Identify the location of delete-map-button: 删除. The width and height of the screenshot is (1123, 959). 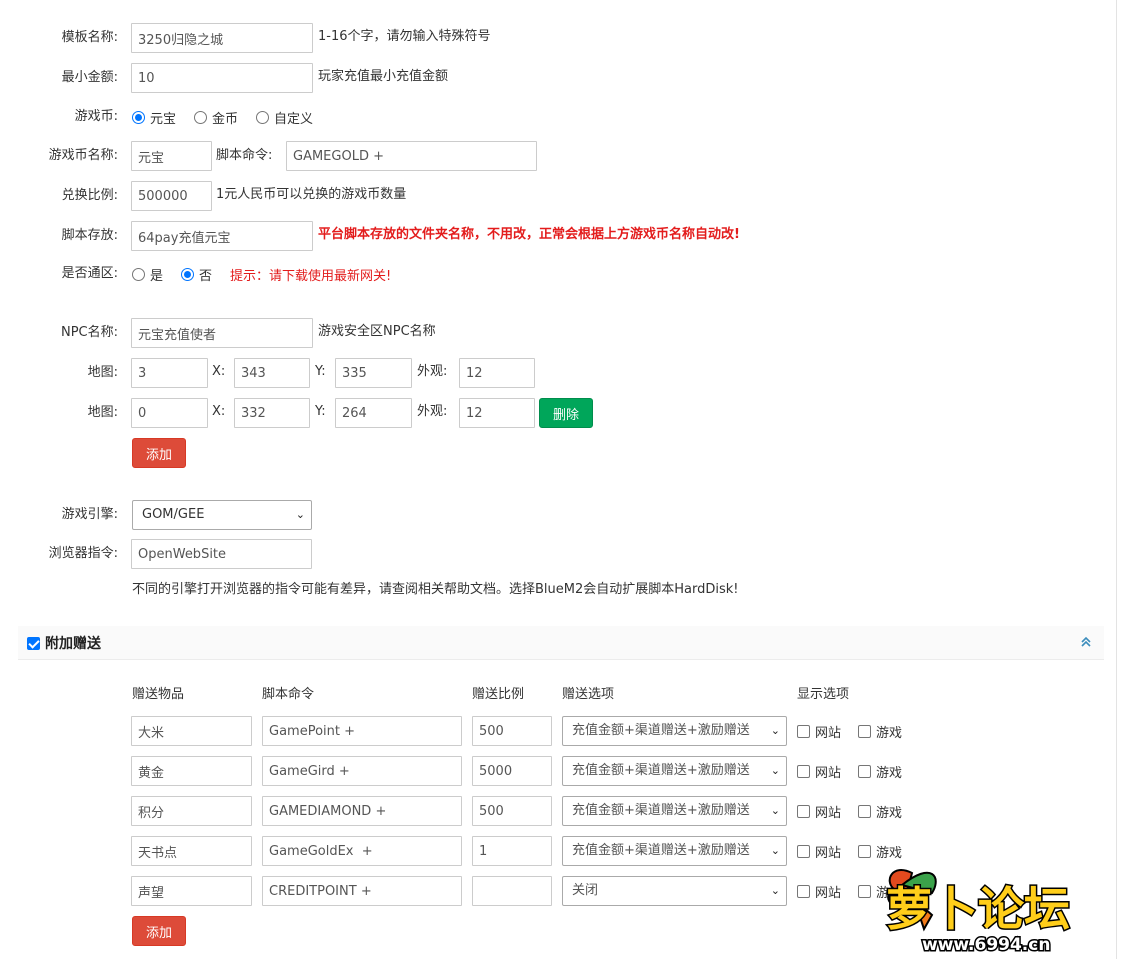
(566, 413).